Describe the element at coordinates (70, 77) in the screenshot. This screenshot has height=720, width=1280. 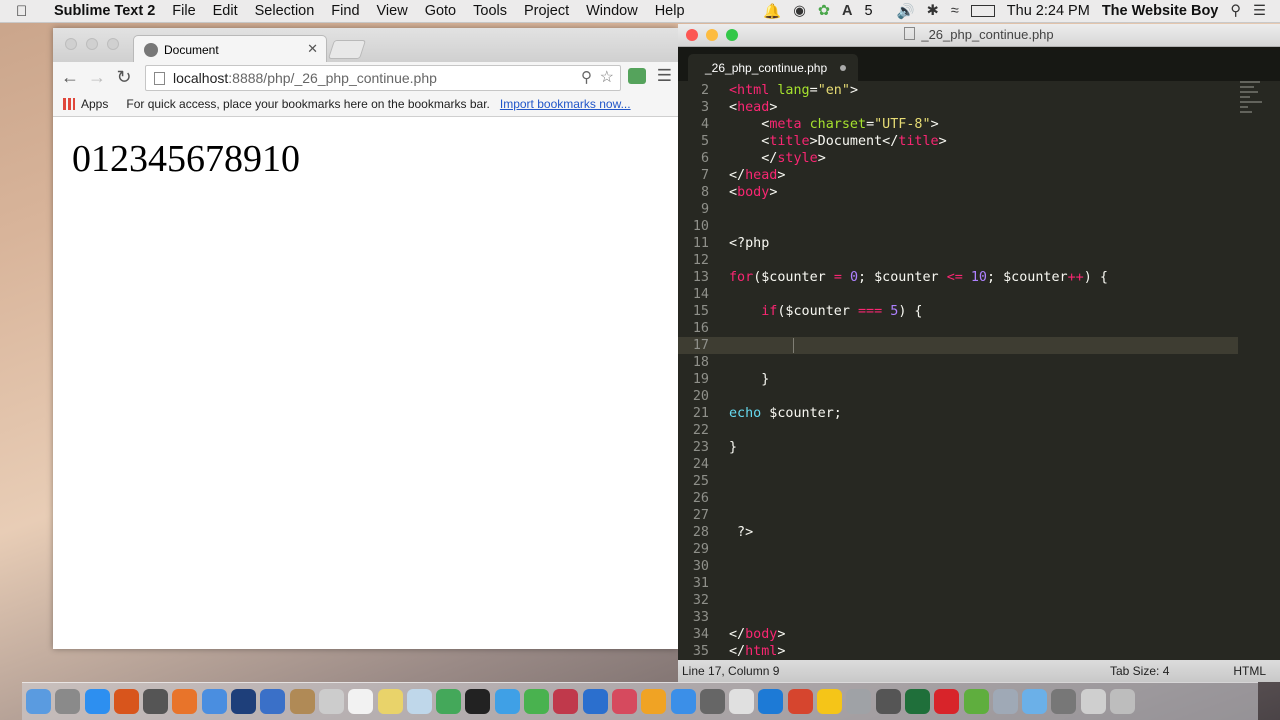
I see `back-arrow-icon: ←` at that location.